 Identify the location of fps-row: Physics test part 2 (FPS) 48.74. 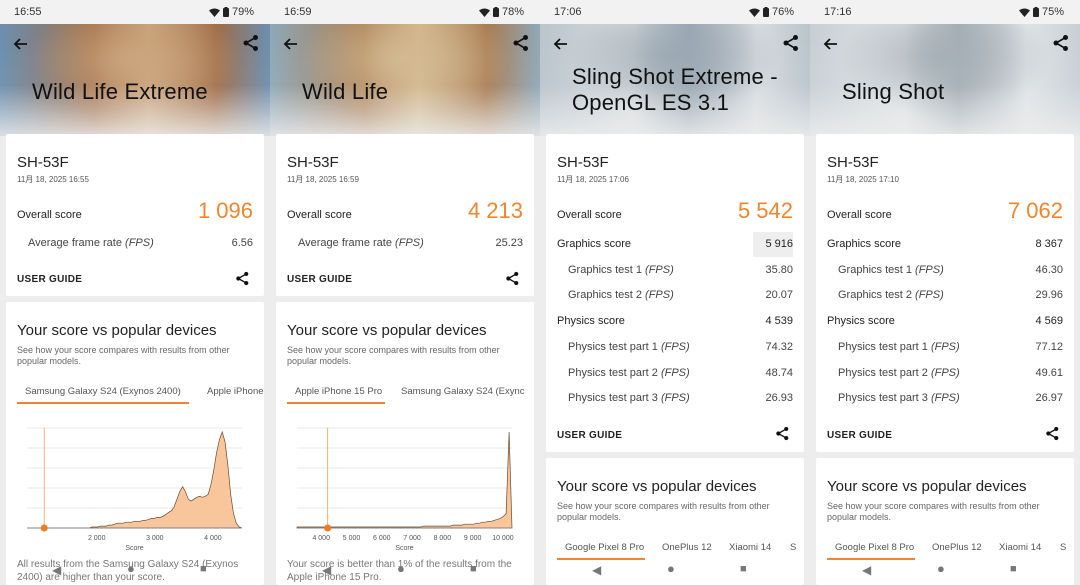
(680, 373).